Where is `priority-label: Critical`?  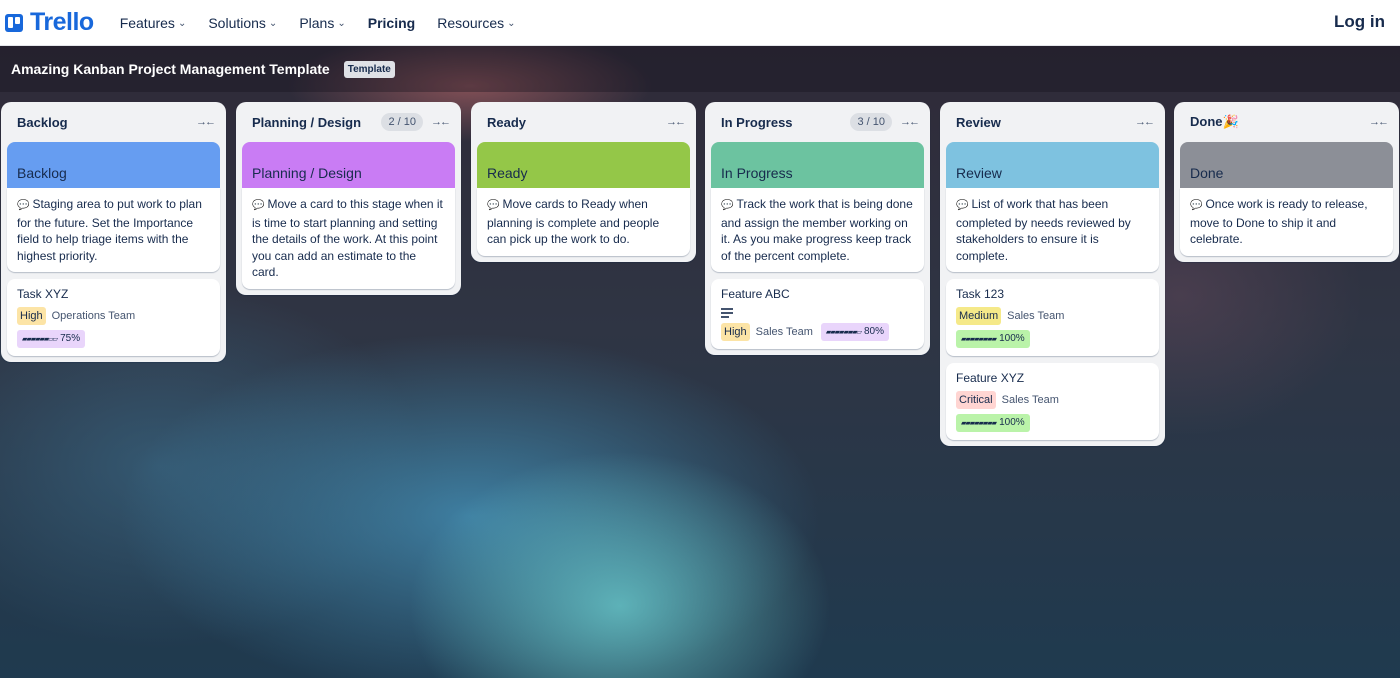
priority-label: Critical is located at coordinates (976, 400).